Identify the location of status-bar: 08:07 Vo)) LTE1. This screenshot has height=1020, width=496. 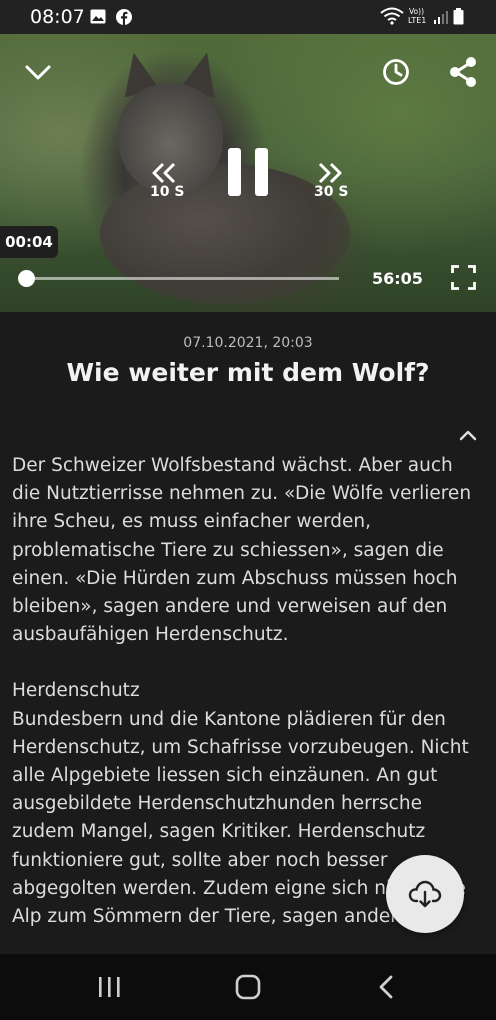
(248, 17).